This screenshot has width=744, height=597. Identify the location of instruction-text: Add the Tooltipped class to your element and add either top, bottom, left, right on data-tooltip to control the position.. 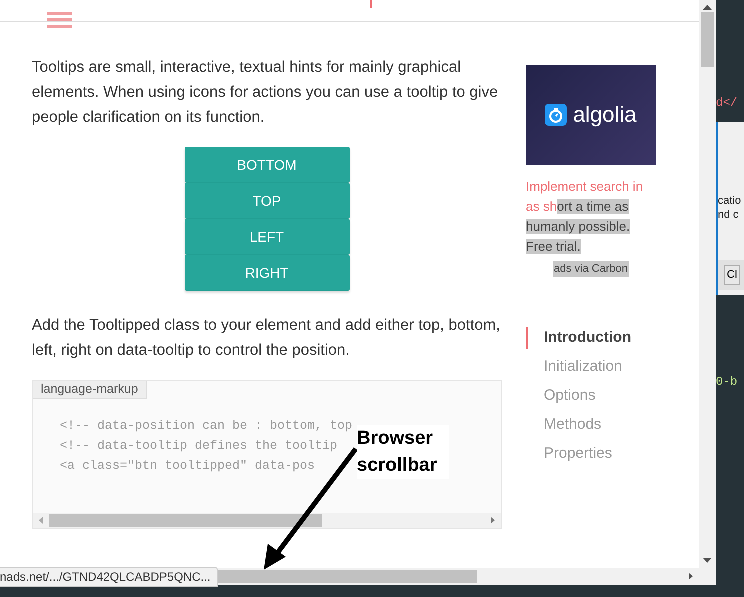
(267, 338).